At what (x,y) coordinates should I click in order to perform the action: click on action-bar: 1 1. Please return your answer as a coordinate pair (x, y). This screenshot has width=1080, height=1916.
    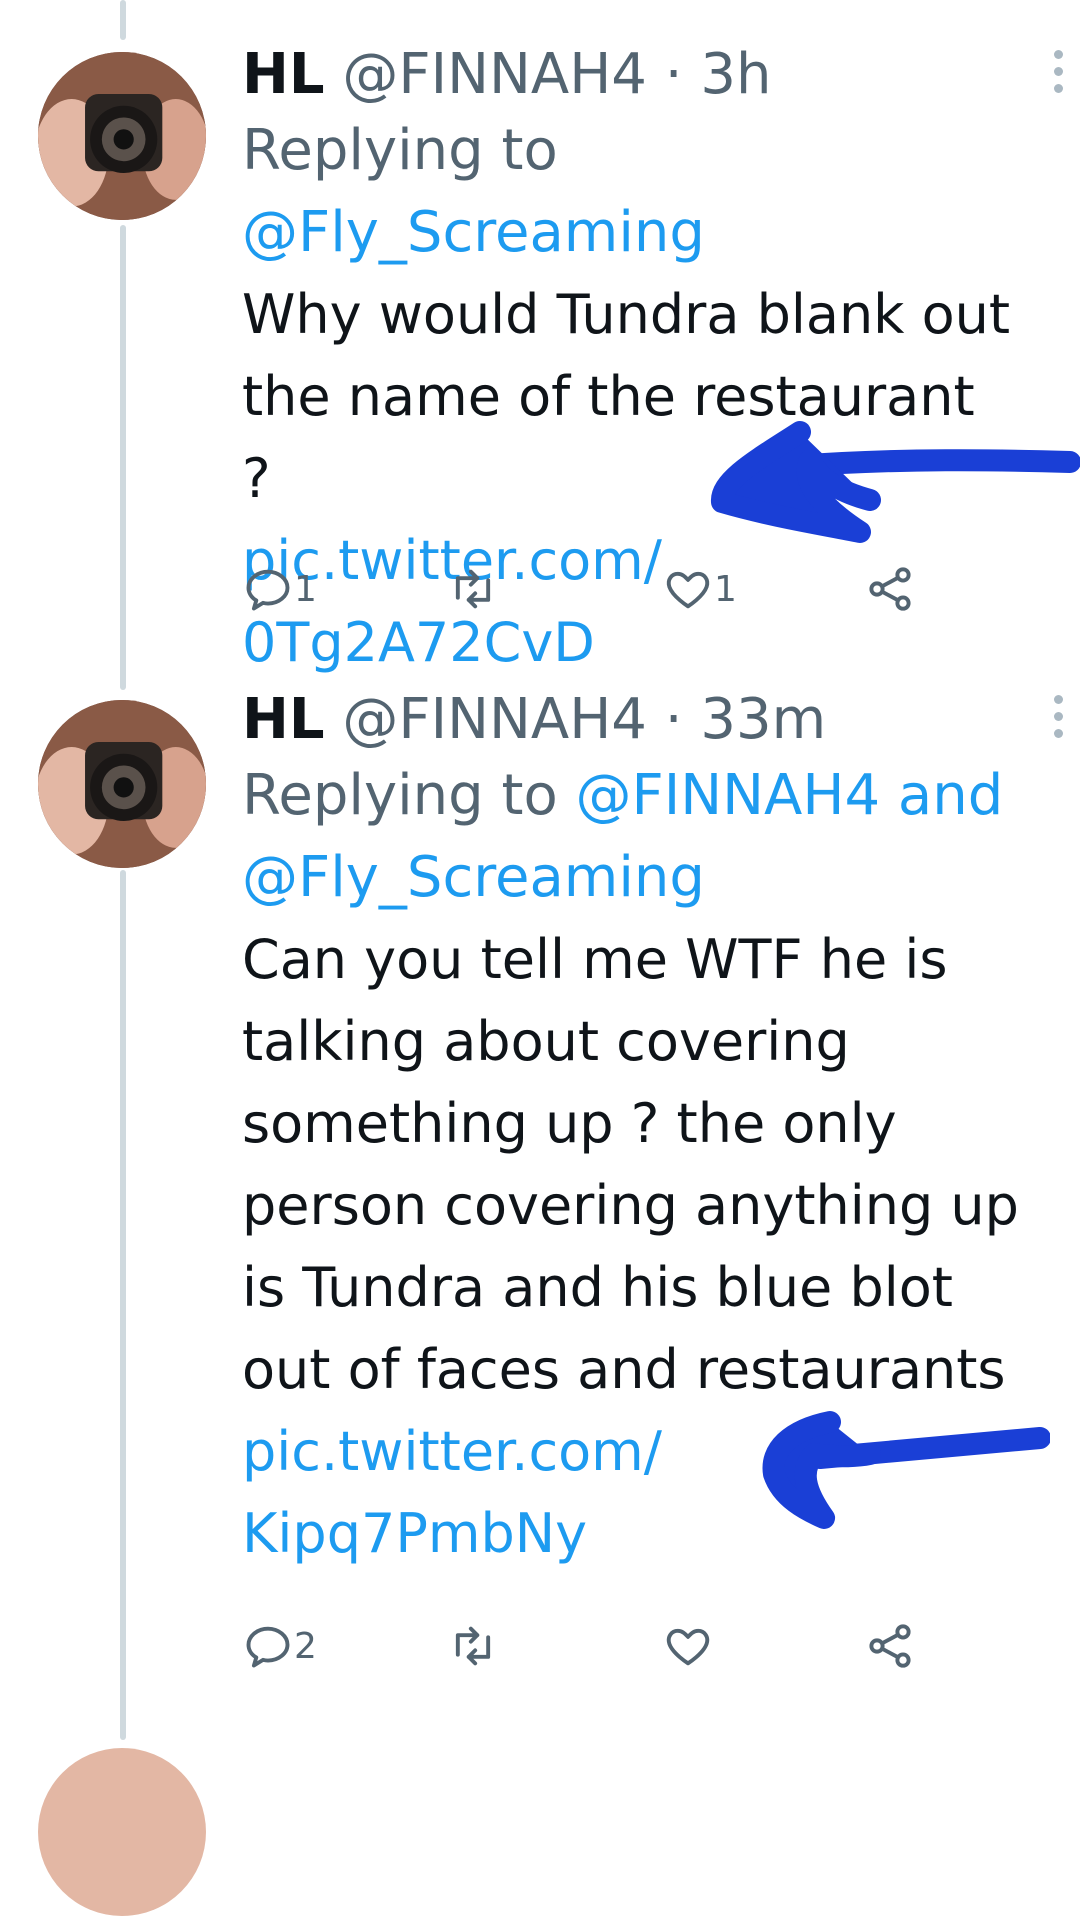
    Looking at the image, I should click on (592, 593).